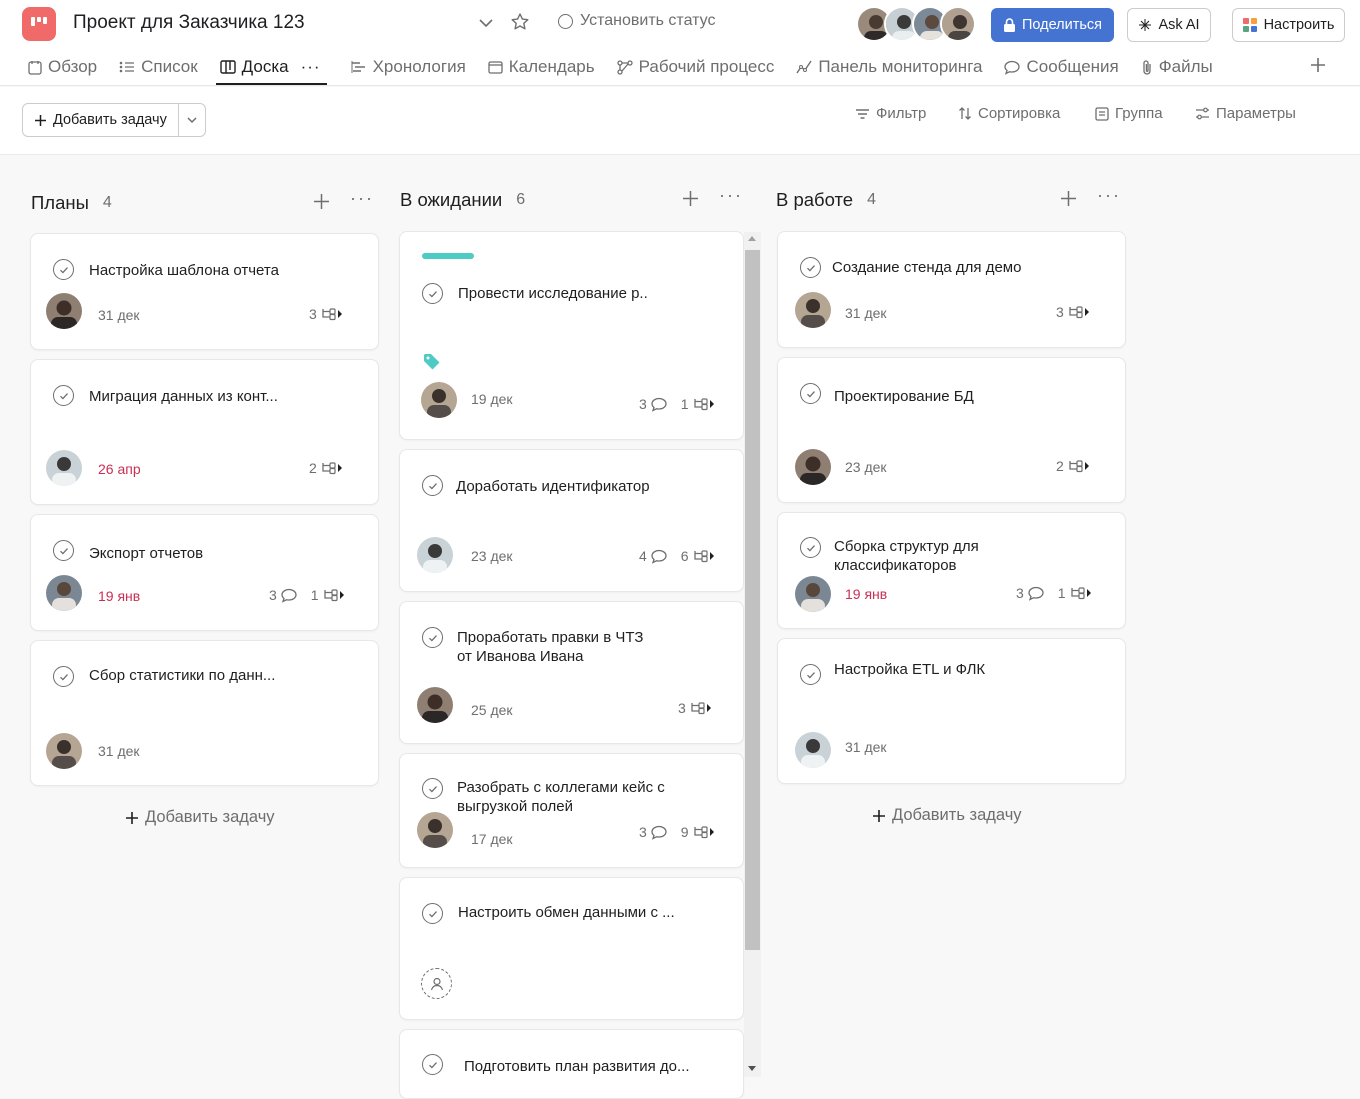 Image resolution: width=1360 pixels, height=1099 pixels. Describe the element at coordinates (541, 67) in the screenshot. I see `tab-calendar: Календарь` at that location.